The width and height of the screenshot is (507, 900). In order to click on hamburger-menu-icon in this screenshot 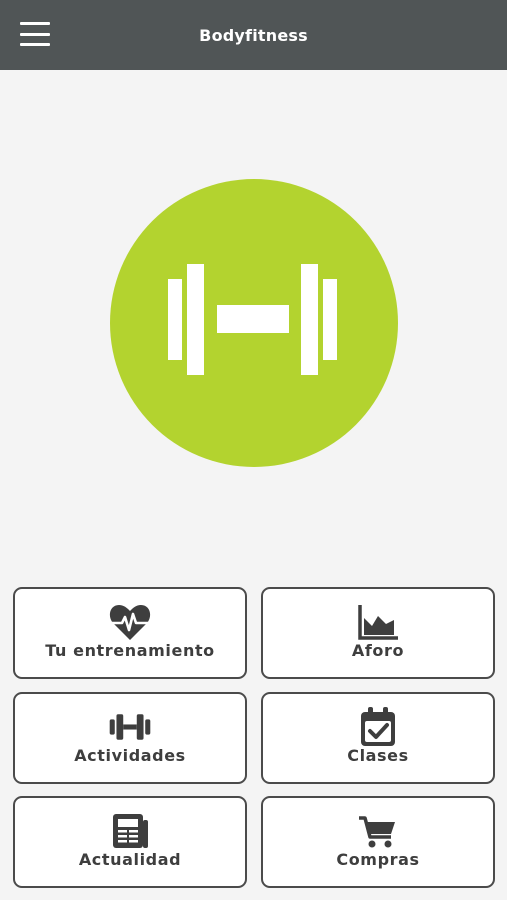, I will do `click(35, 34)`.